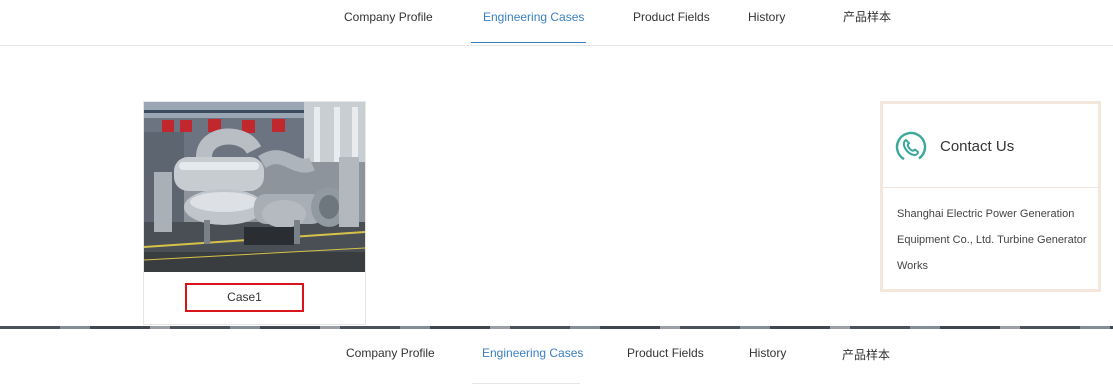  I want to click on bottom-nav-engineering-cases: Engineering Cases, so click(532, 353).